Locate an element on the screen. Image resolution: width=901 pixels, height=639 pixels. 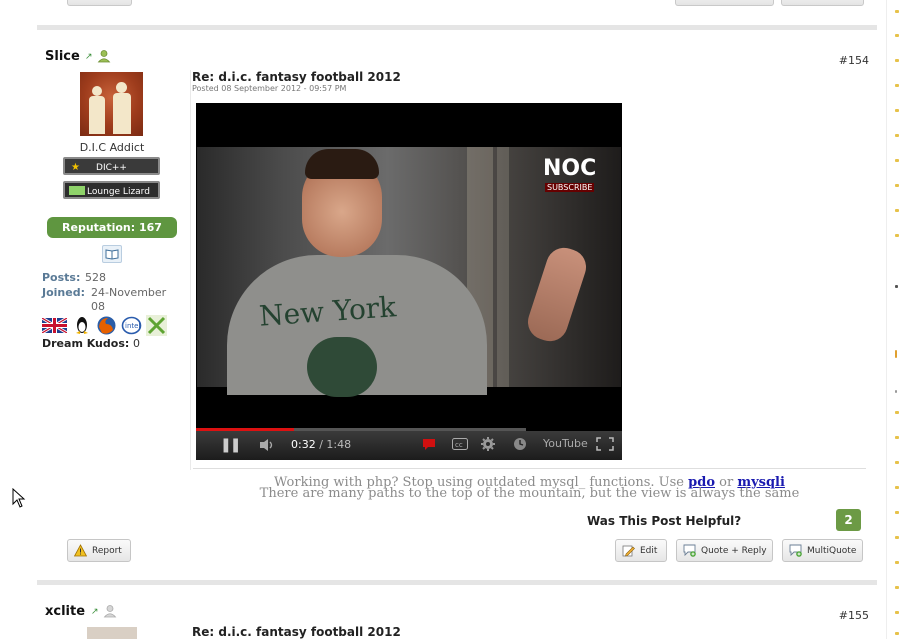
joined-value-year: 08 is located at coordinates (98, 306).